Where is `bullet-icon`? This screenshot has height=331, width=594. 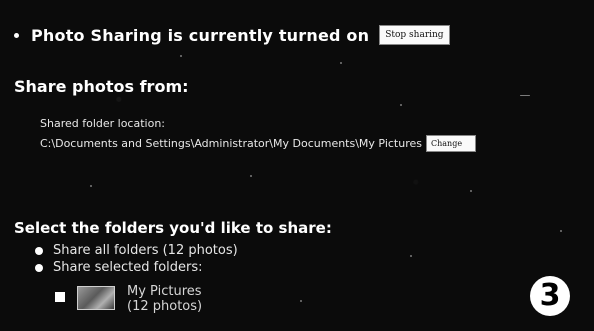 bullet-icon is located at coordinates (16, 35).